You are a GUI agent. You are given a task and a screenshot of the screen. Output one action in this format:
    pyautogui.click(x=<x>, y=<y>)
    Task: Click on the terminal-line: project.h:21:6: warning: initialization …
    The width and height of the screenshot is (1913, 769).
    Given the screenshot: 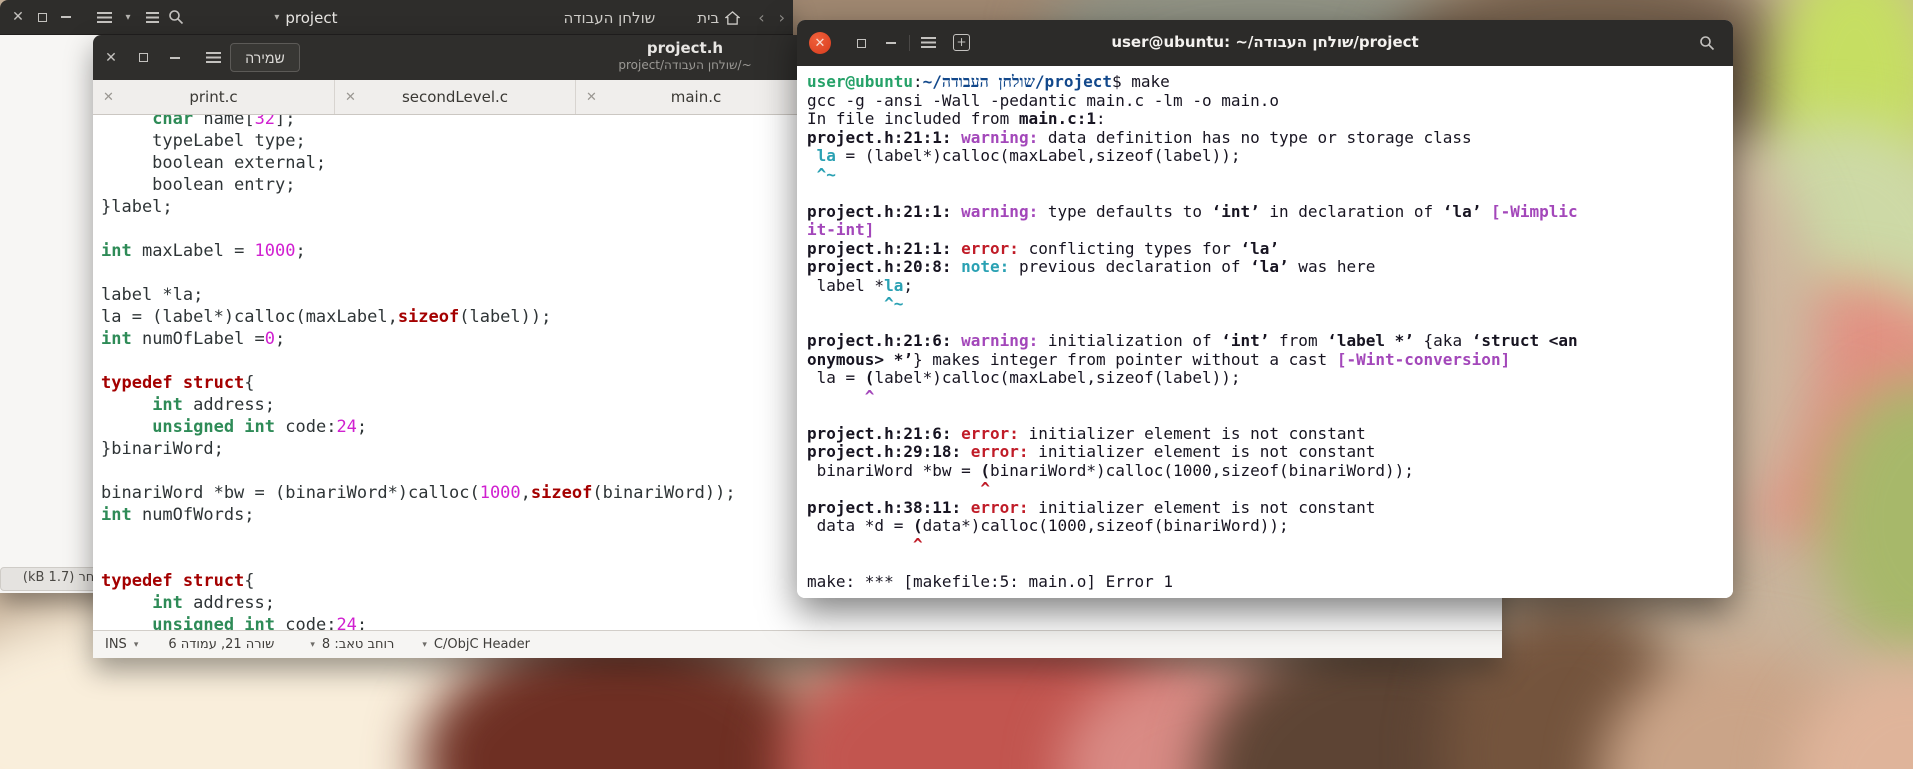 What is the action you would take?
    pyautogui.click(x=1192, y=340)
    